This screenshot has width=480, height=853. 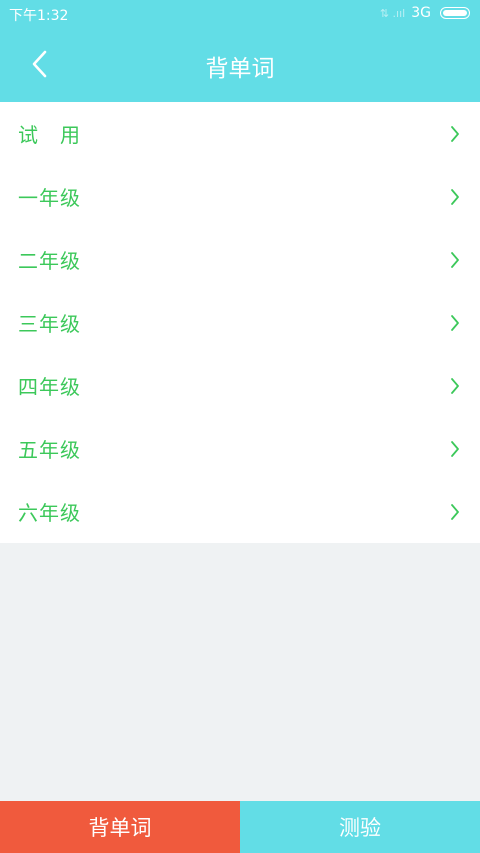 I want to click on tab-label: 背单词, so click(x=120, y=828).